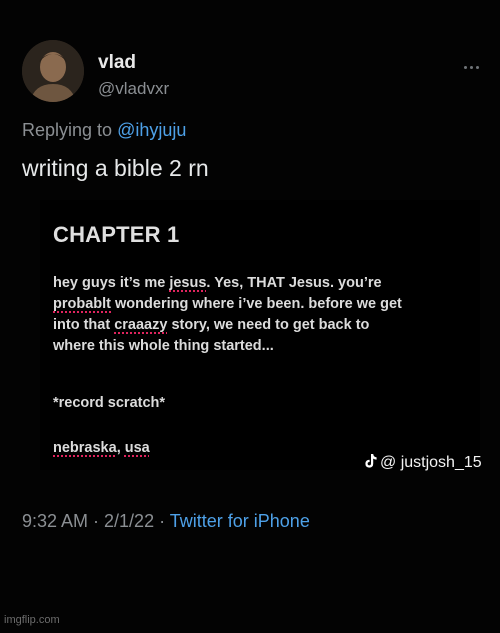  Describe the element at coordinates (84, 325) in the screenshot. I see `text-segment: into that` at that location.